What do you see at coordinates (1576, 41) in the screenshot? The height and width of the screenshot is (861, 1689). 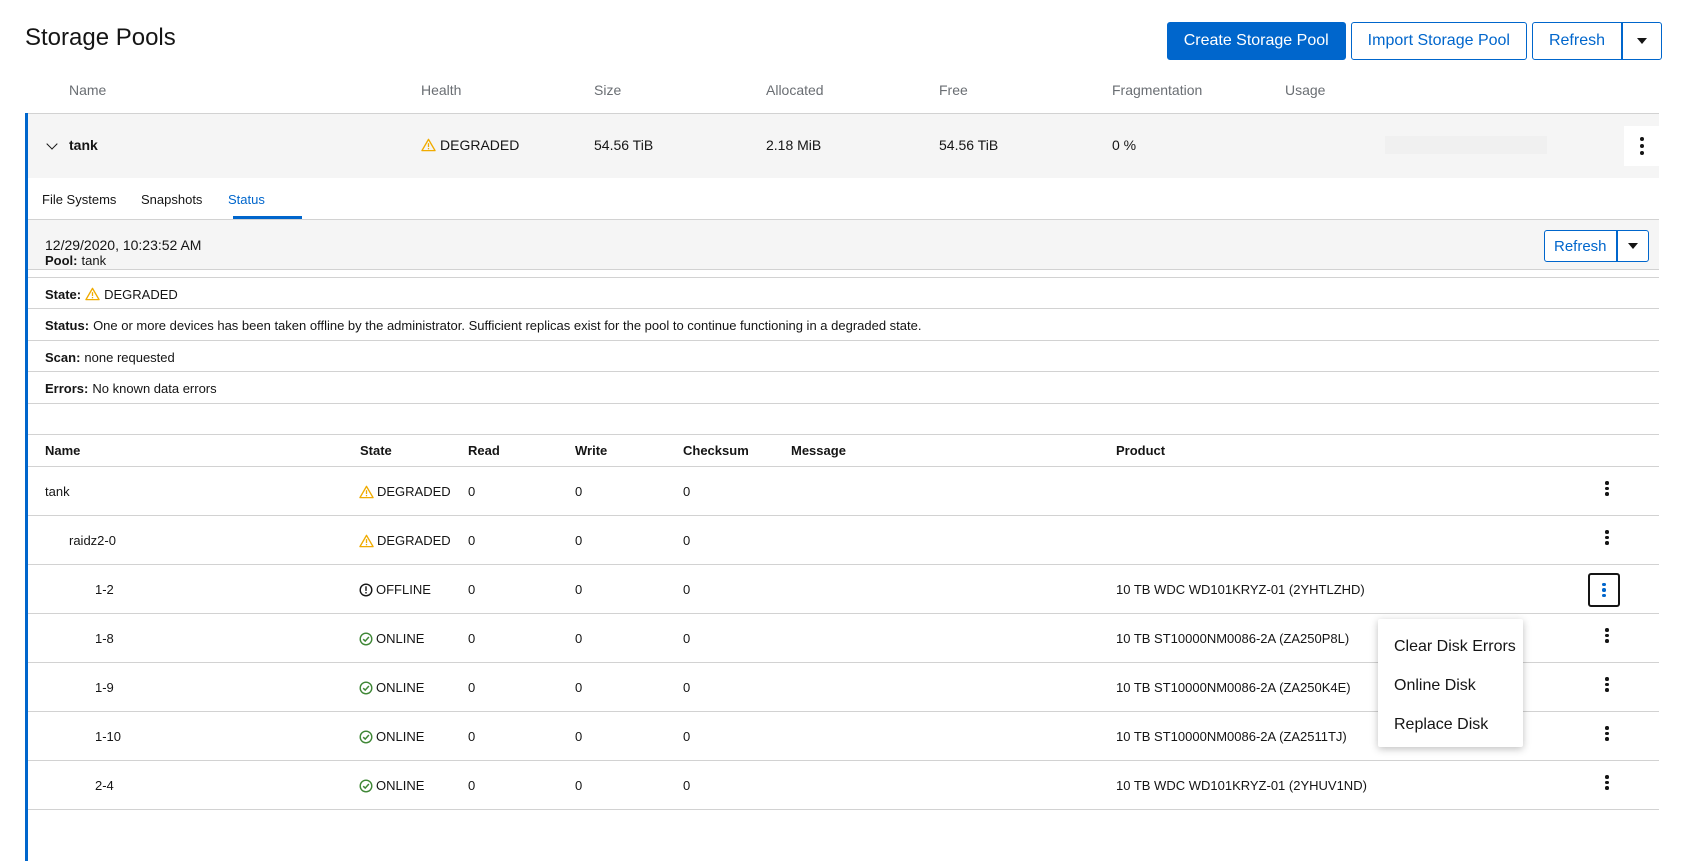 I see `refresh-button: Refresh` at bounding box center [1576, 41].